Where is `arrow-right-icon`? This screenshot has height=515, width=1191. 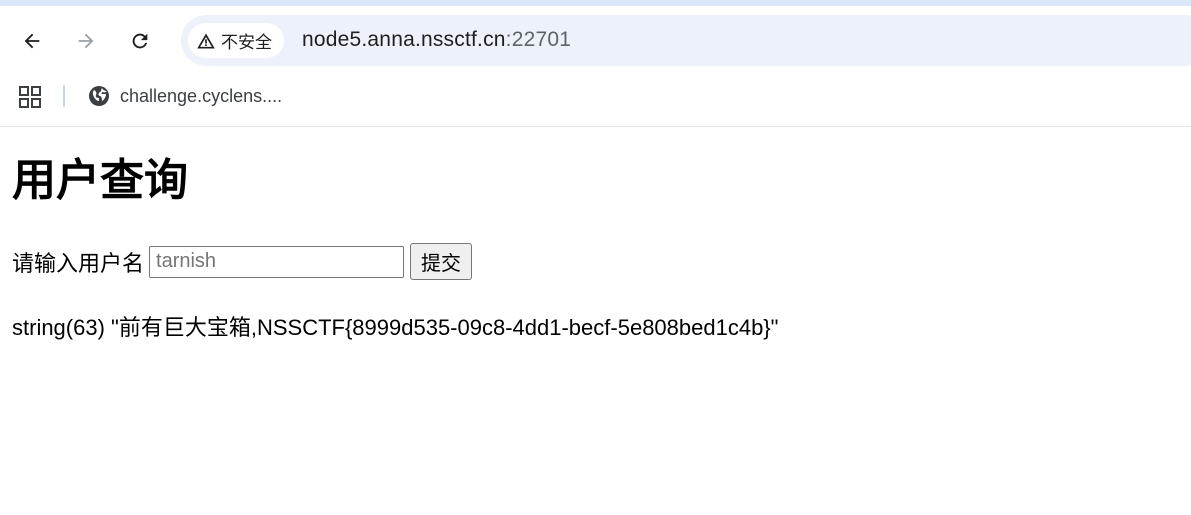
arrow-right-icon is located at coordinates (86, 41).